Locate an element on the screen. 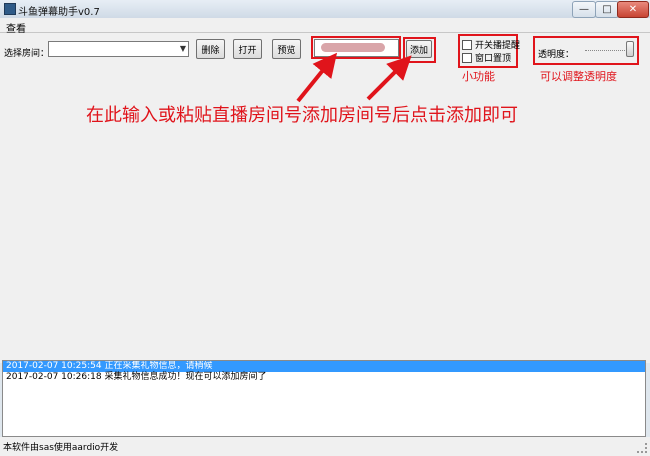 The image size is (650, 456). log-line-1: 2017-02-07 10:25:54 正在采集礼物信息，请稍候 is located at coordinates (324, 366).